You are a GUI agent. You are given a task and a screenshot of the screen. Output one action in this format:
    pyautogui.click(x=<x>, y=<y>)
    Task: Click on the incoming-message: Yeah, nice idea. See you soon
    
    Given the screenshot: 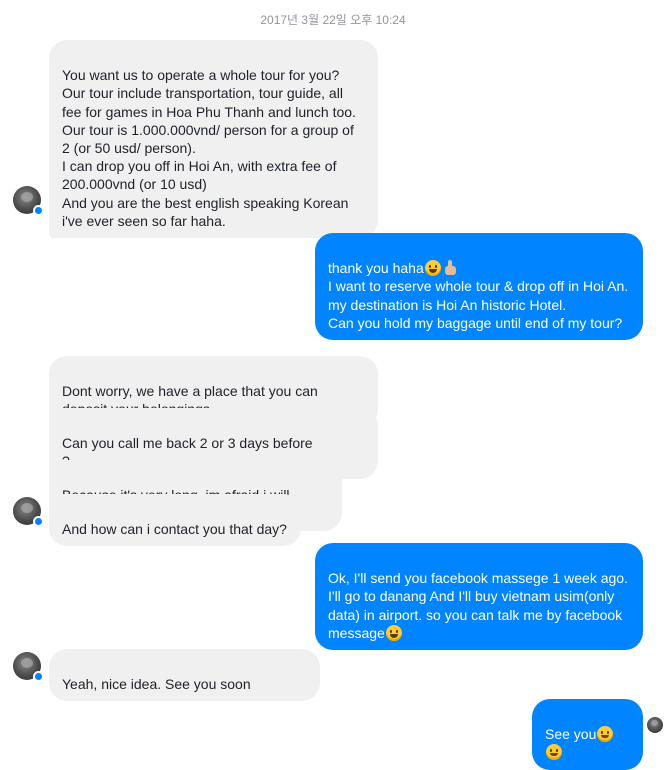 What is the action you would take?
    pyautogui.click(x=184, y=675)
    